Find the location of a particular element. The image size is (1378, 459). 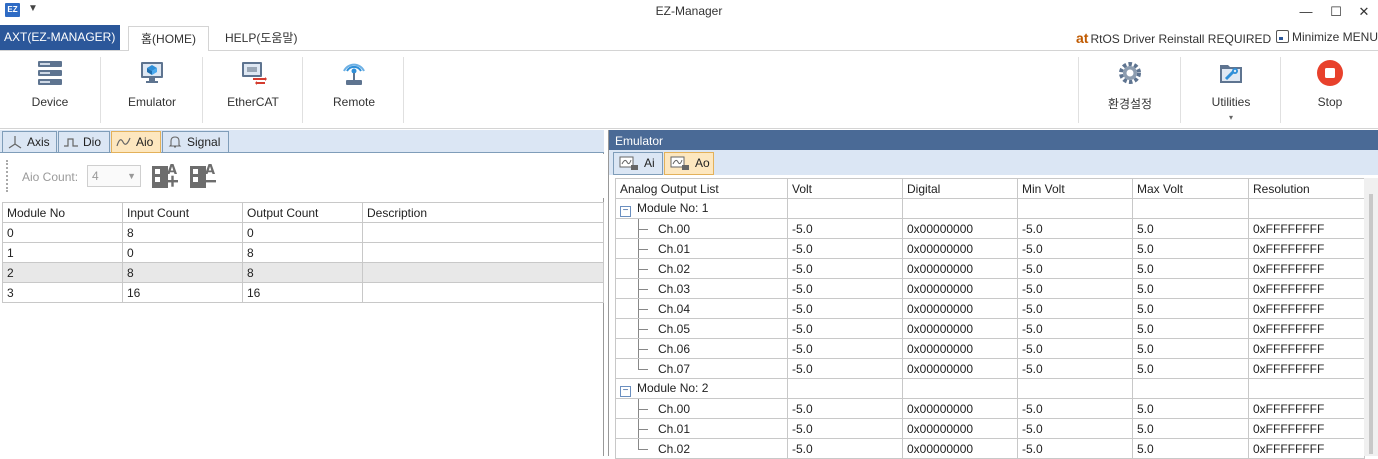

channel-name-cell: Ch.02 is located at coordinates (701, 268).